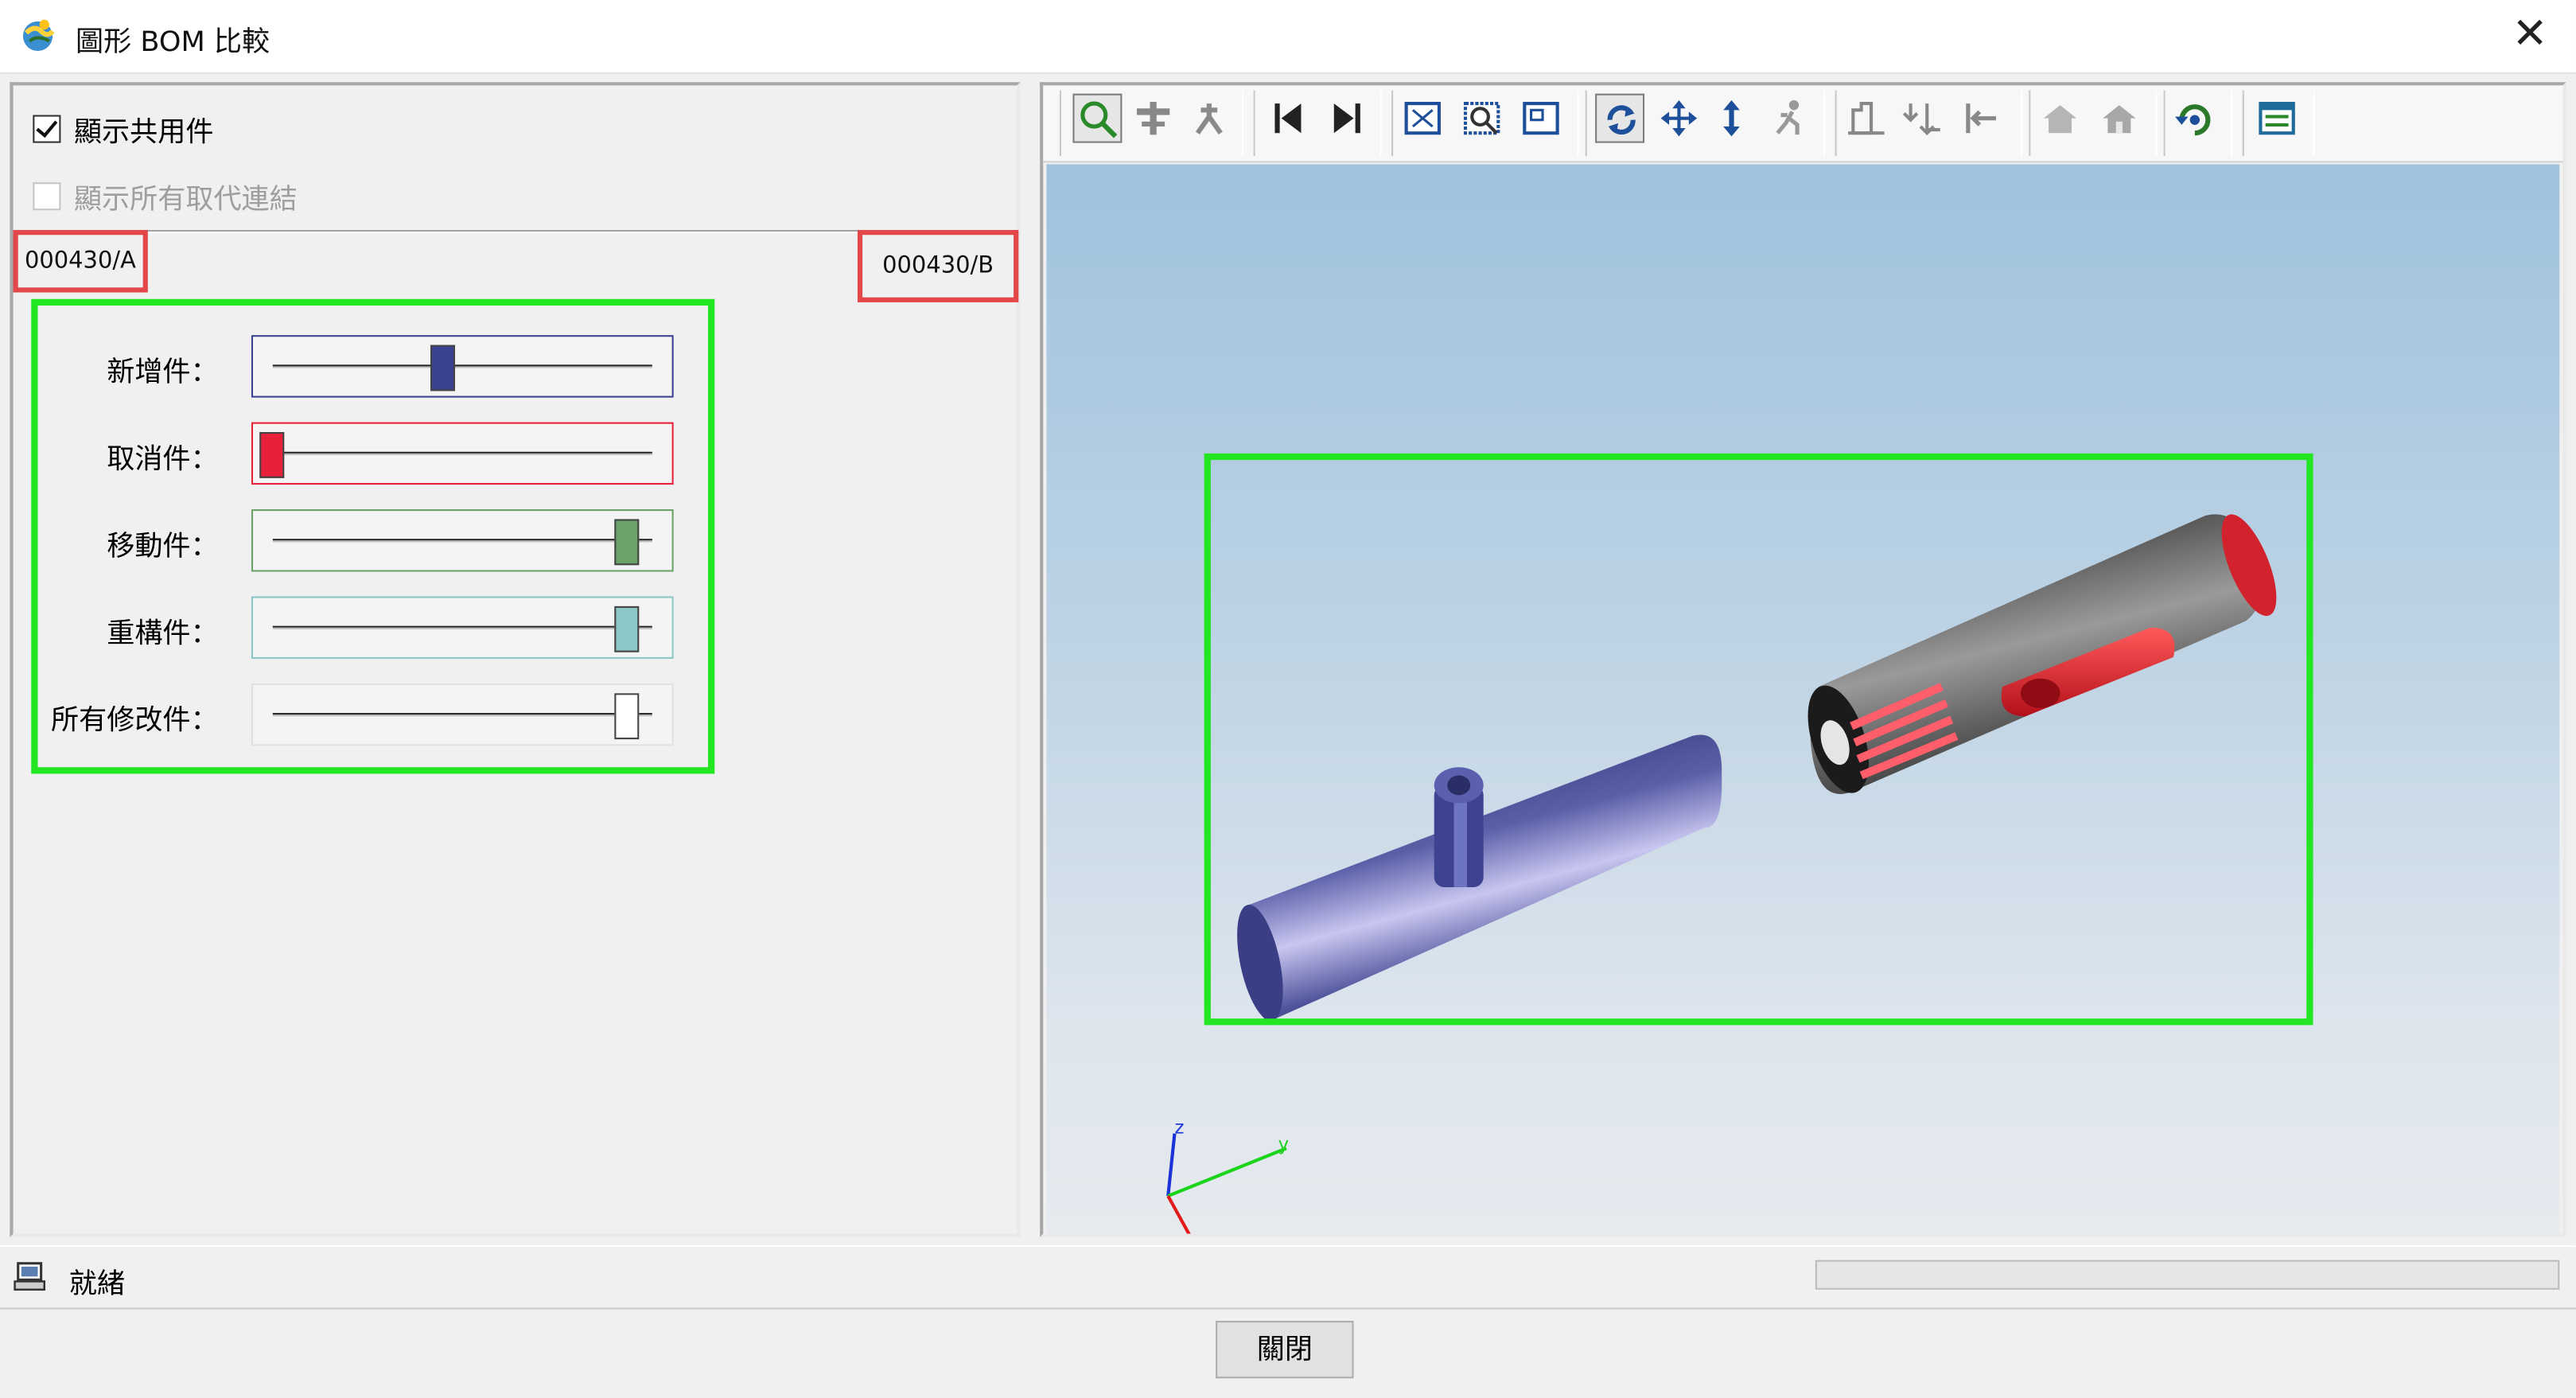 Image resolution: width=2576 pixels, height=1398 pixels. I want to click on legend-row: 所有修改件：, so click(373, 714).